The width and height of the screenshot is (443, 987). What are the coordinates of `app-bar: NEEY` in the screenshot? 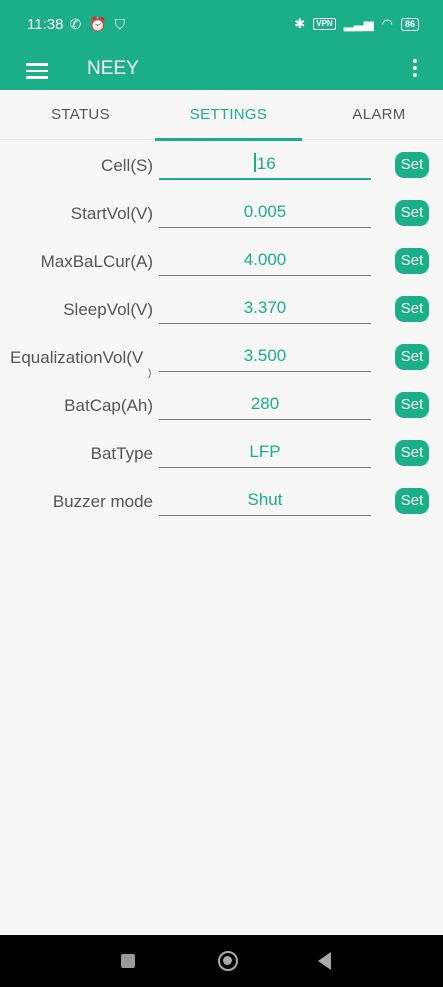 It's located at (221, 69).